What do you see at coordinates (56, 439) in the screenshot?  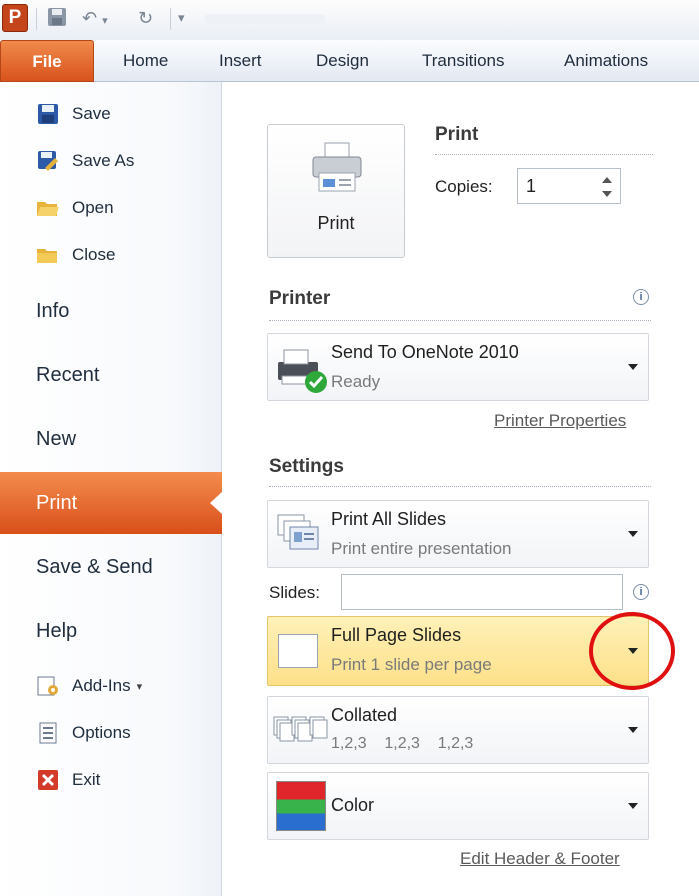 I see `nav-new: New` at bounding box center [56, 439].